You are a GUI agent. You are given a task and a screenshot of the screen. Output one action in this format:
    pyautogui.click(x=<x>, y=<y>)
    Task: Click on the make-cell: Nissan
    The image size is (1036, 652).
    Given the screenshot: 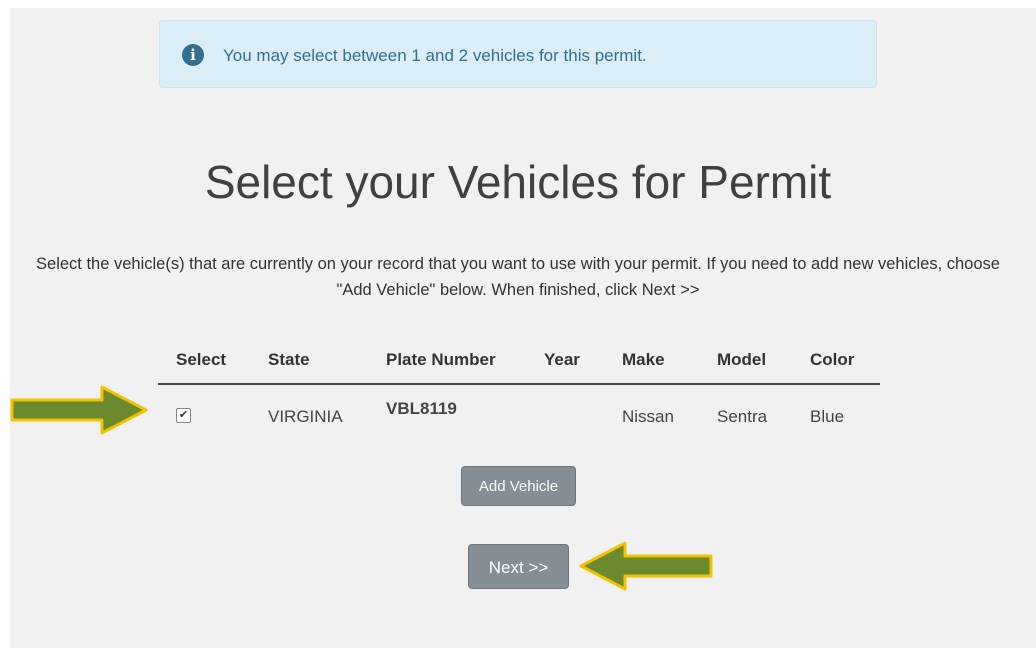 What is the action you would take?
    pyautogui.click(x=648, y=416)
    